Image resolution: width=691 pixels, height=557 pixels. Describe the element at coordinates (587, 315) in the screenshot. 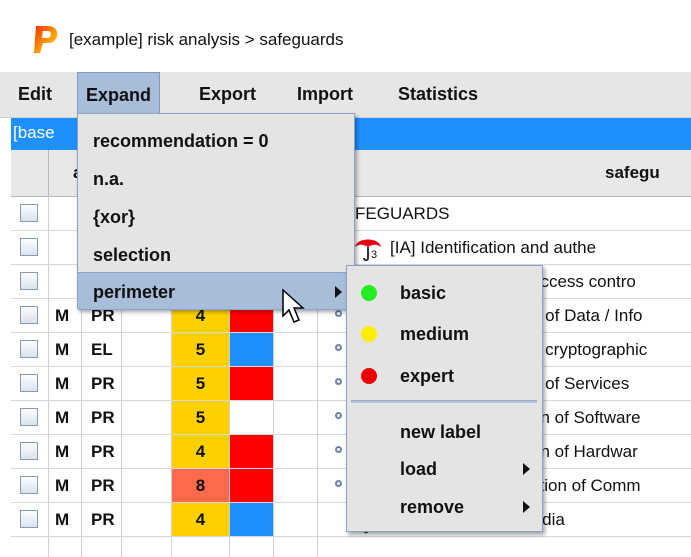

I see `row-safeguard-text: n of Data / Info` at that location.